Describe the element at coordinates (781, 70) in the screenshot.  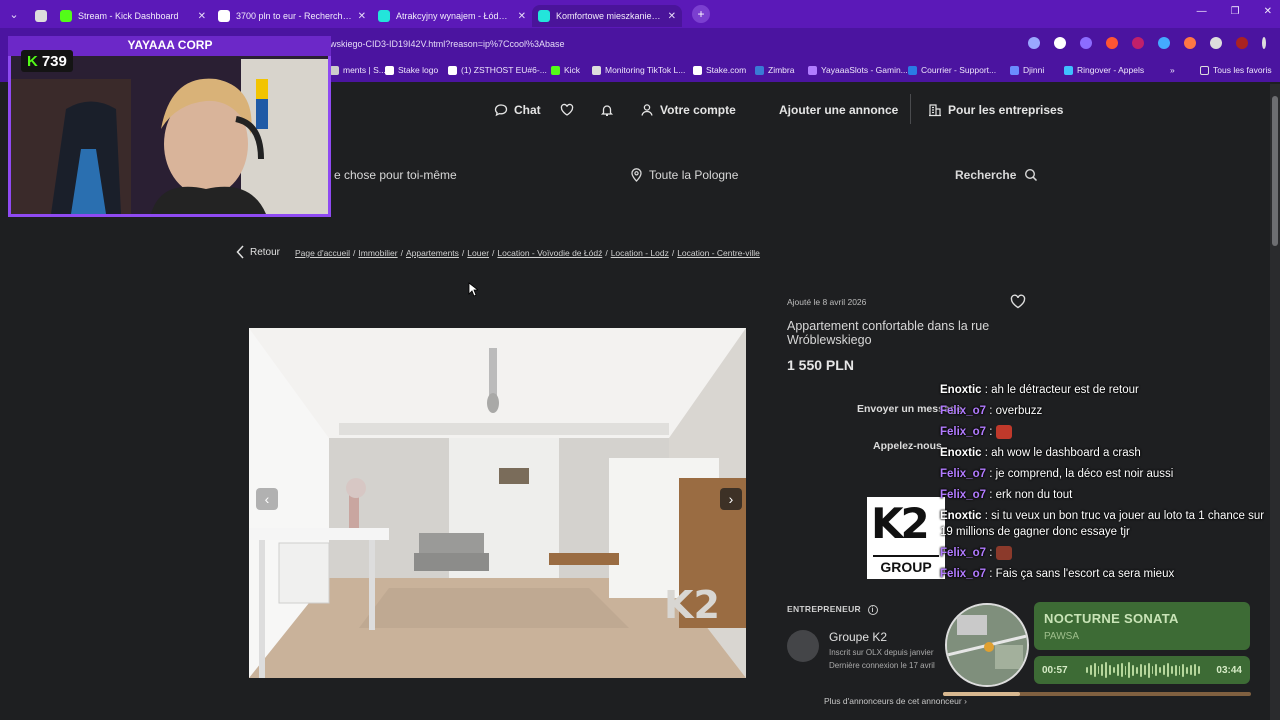
I see `bookmark-label: Zimbra` at that location.